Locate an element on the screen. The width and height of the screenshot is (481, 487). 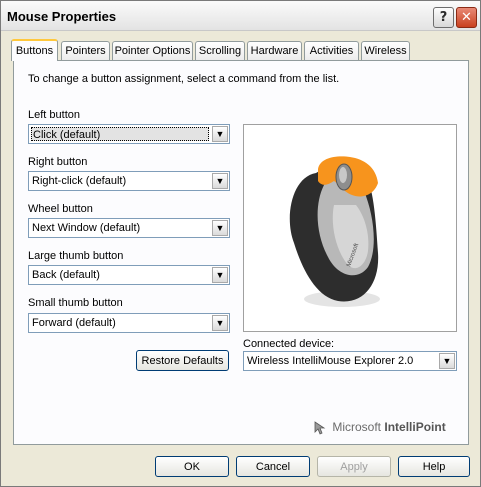
right-button-select: Right-click (default) ▼ is located at coordinates (129, 181).